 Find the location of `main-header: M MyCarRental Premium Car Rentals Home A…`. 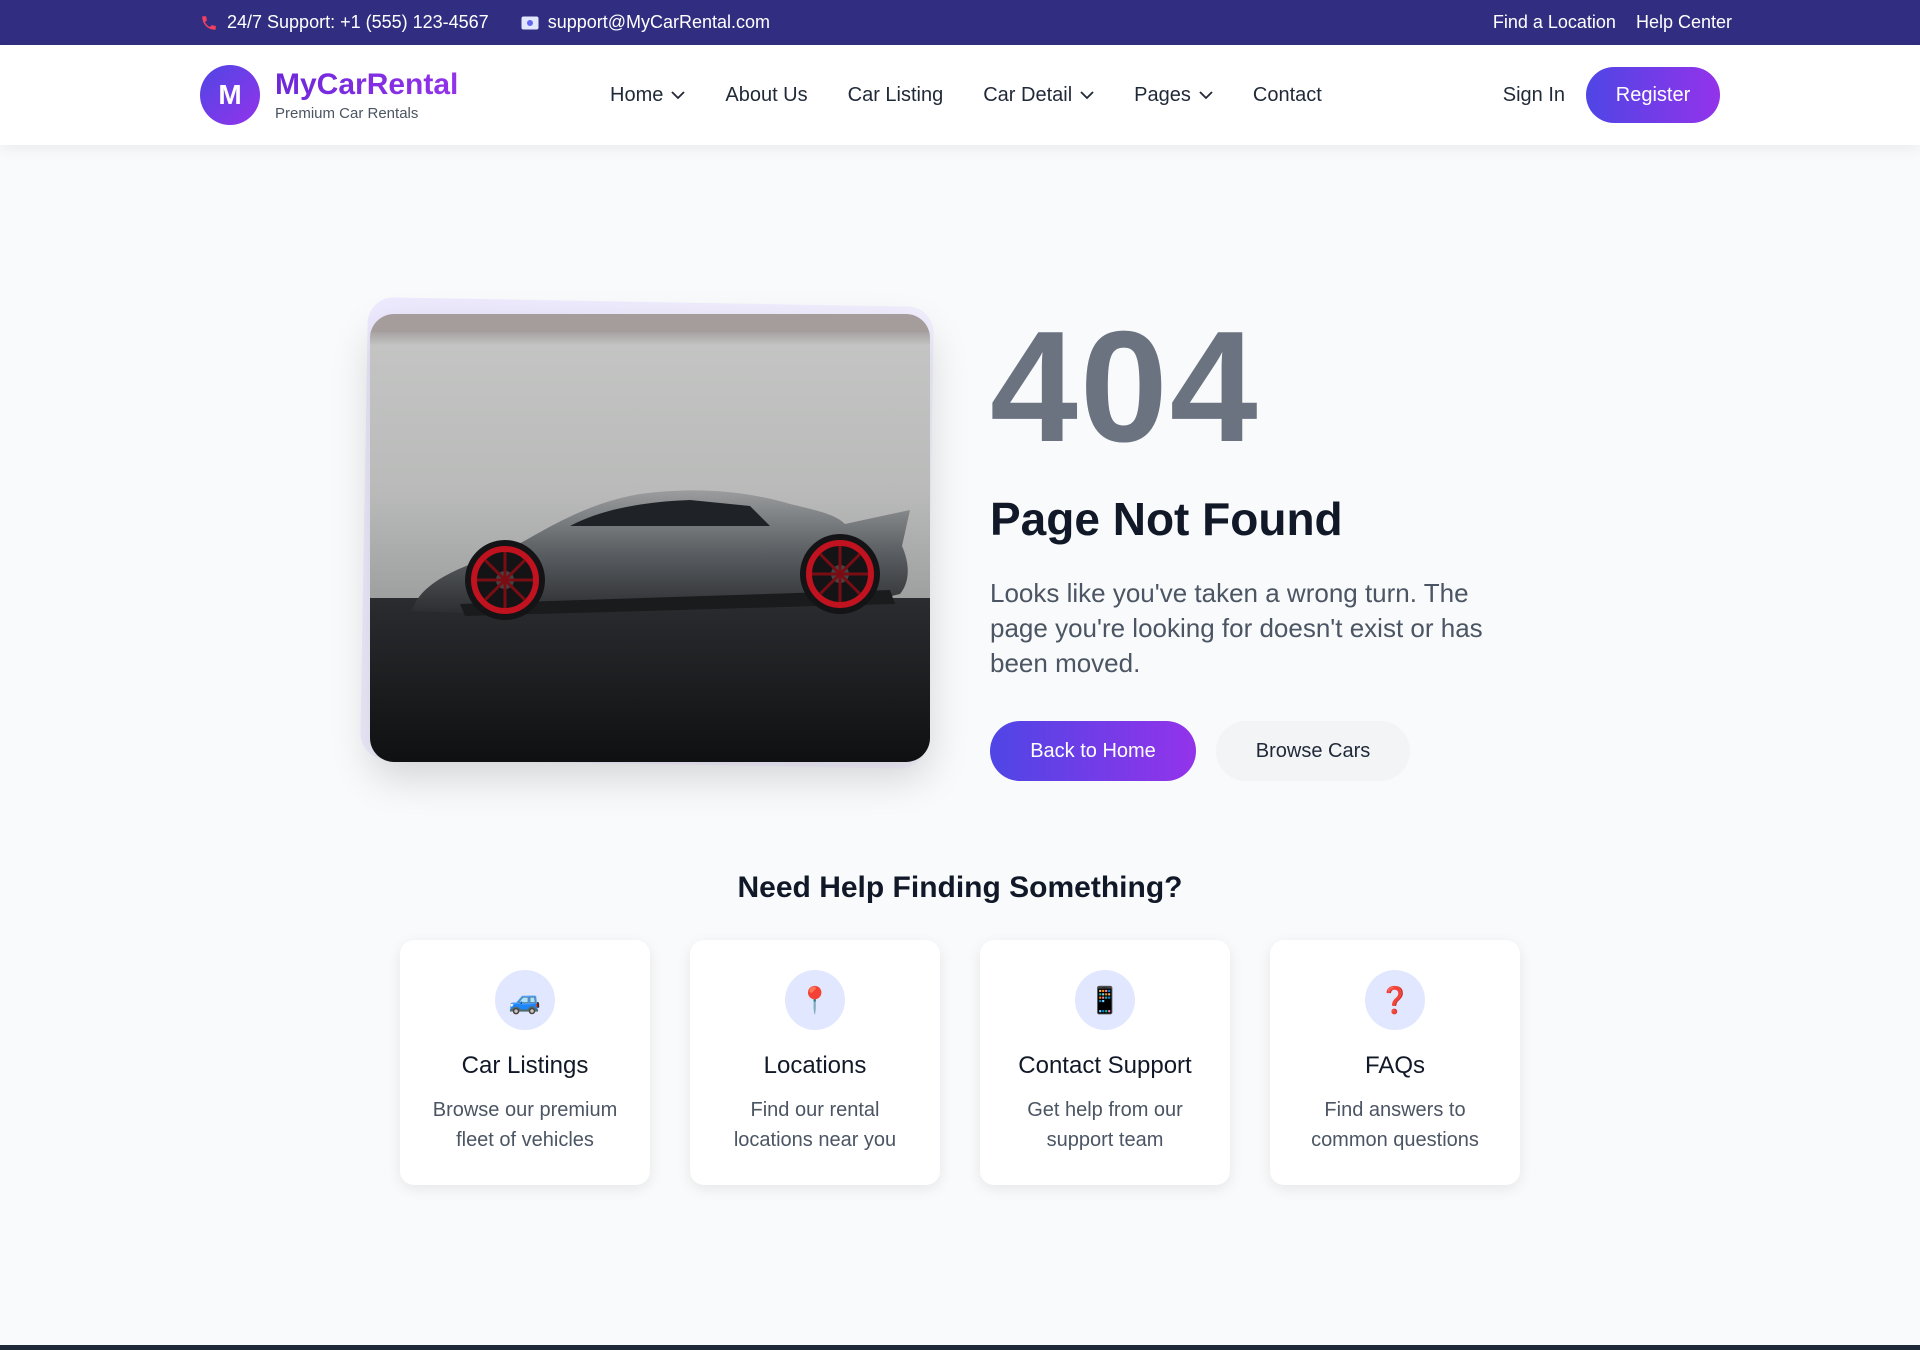

main-header: M MyCarRental Premium Car Rentals Home A… is located at coordinates (960, 95).